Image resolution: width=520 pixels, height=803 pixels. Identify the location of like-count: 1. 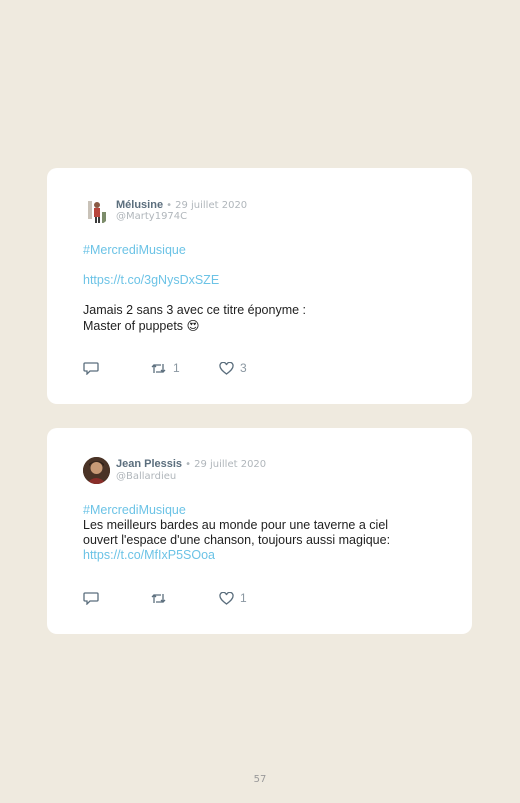
(243, 598).